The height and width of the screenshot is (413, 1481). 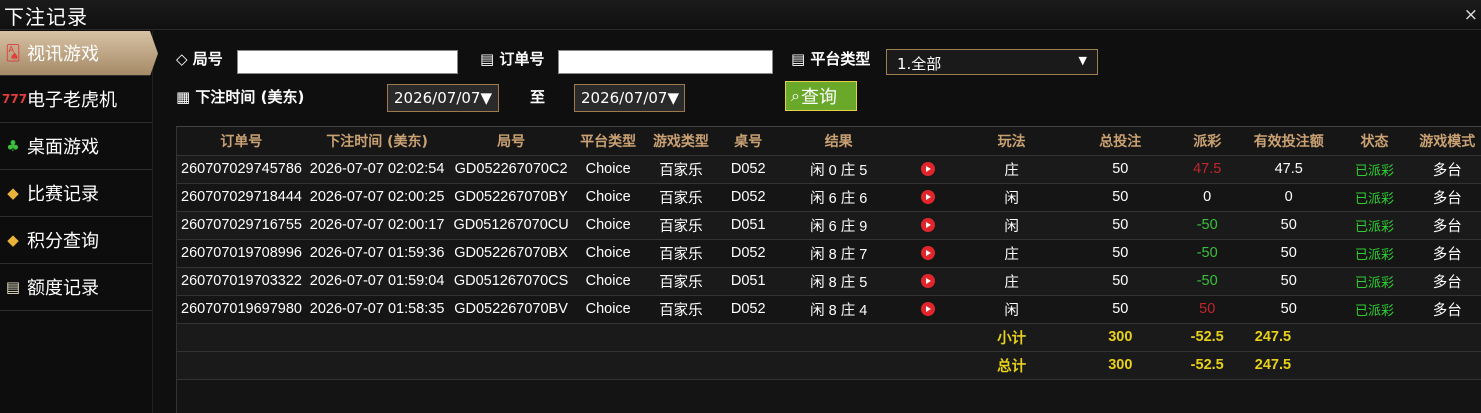 I want to click on cell-result: 闲 0 庄 5, so click(x=838, y=169).